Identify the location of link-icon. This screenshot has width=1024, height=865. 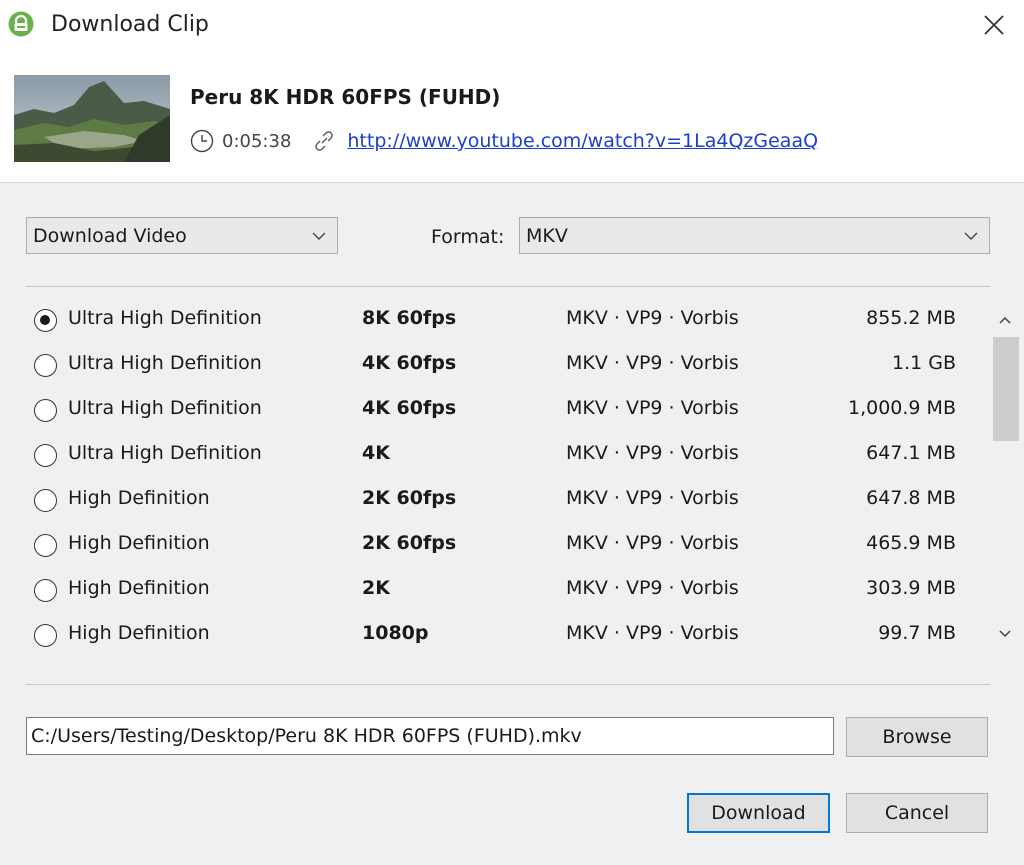
(324, 141).